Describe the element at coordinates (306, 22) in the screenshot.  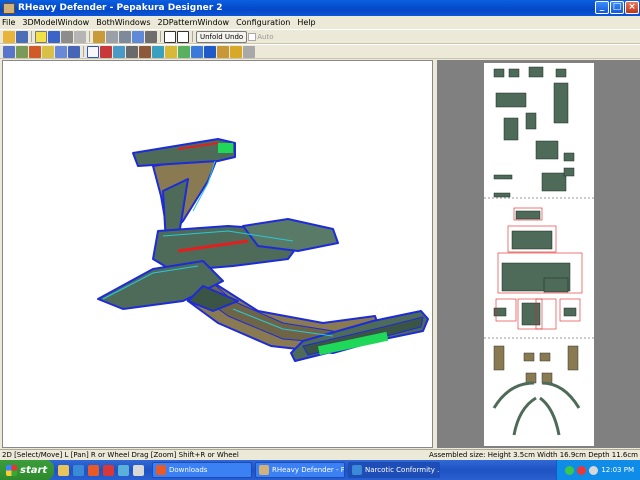
I see `menu-help: Help` at that location.